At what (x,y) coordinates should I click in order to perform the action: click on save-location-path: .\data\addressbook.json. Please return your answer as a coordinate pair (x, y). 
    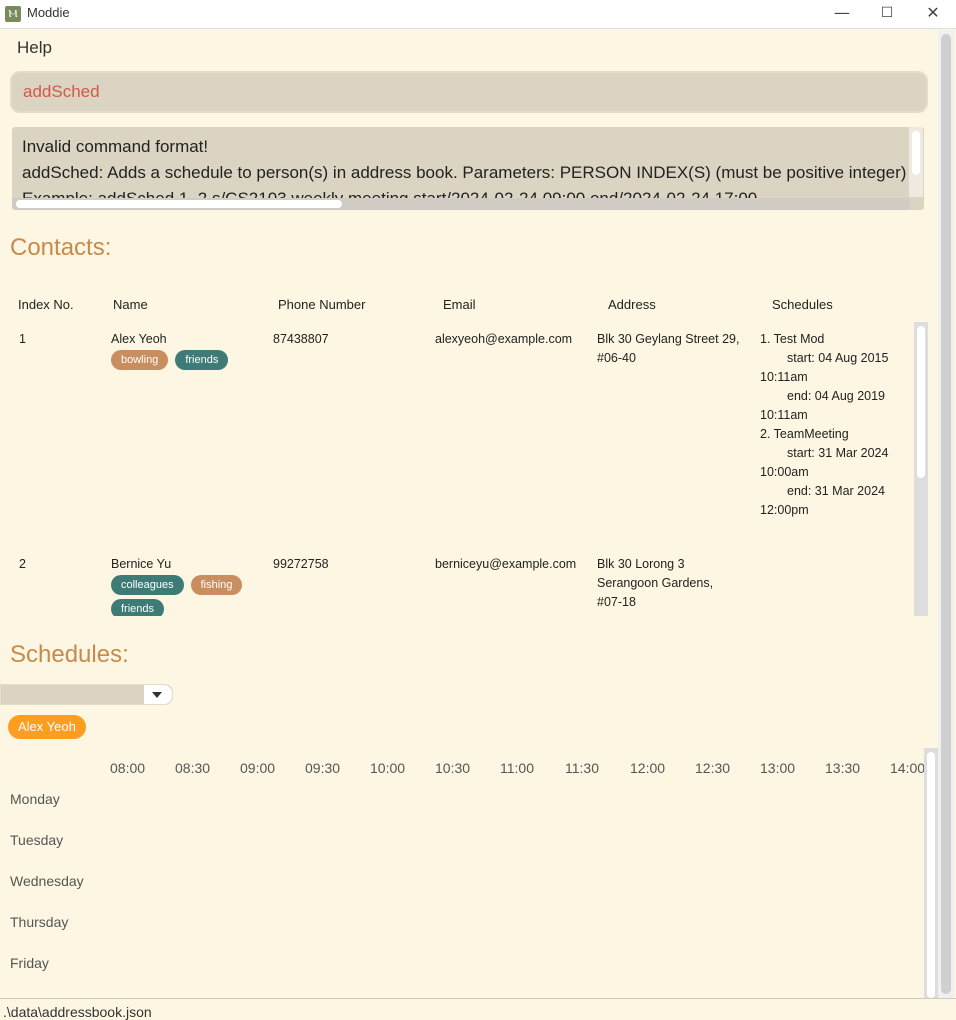
    Looking at the image, I should click on (77, 1012).